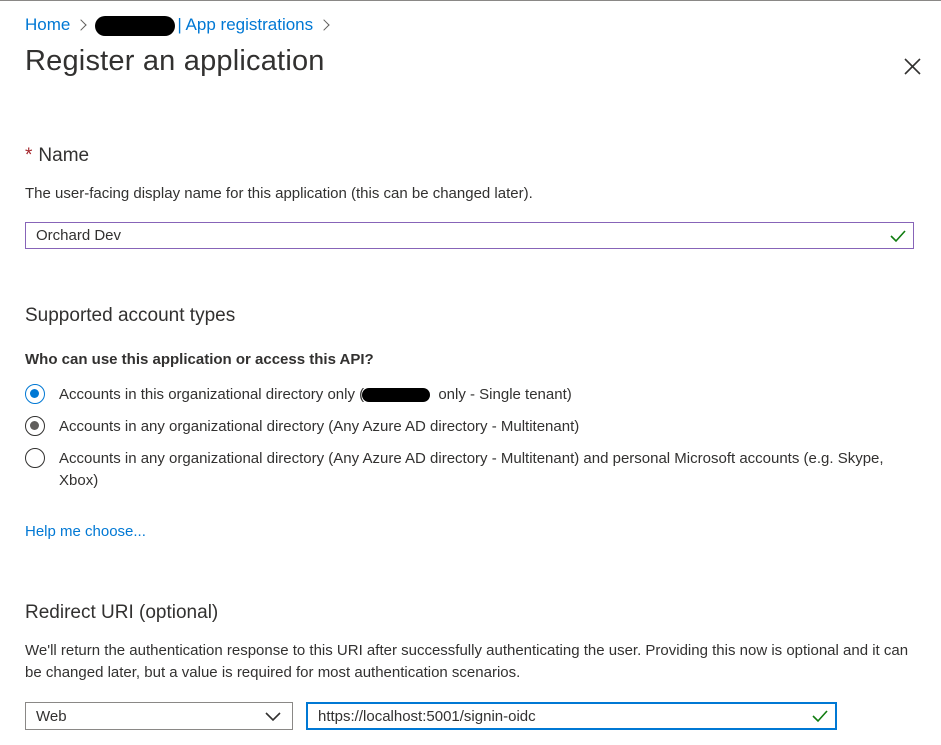 This screenshot has height=745, width=941. Describe the element at coordinates (47, 25) in the screenshot. I see `breadcrumb-home: Home` at that location.